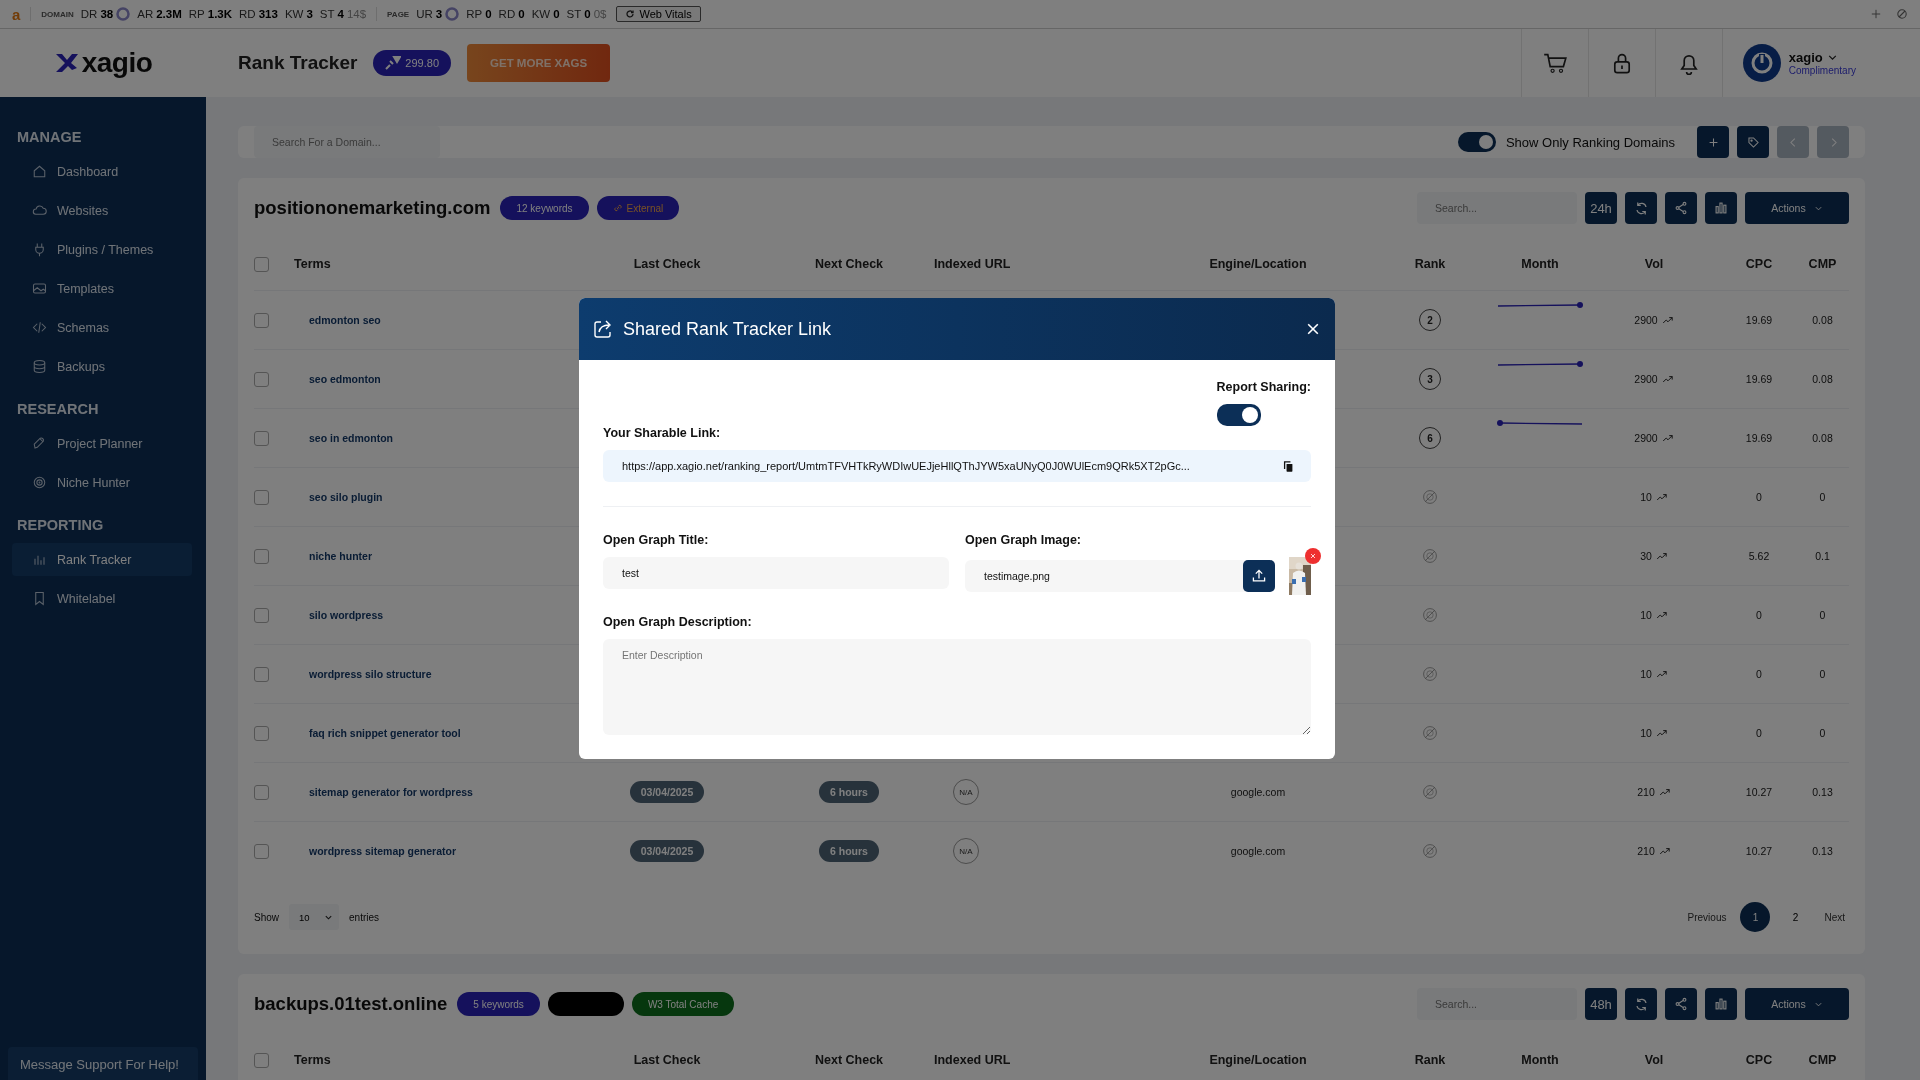 The width and height of the screenshot is (1920, 1080). I want to click on sidebar-item: Whitelabel, so click(102, 598).